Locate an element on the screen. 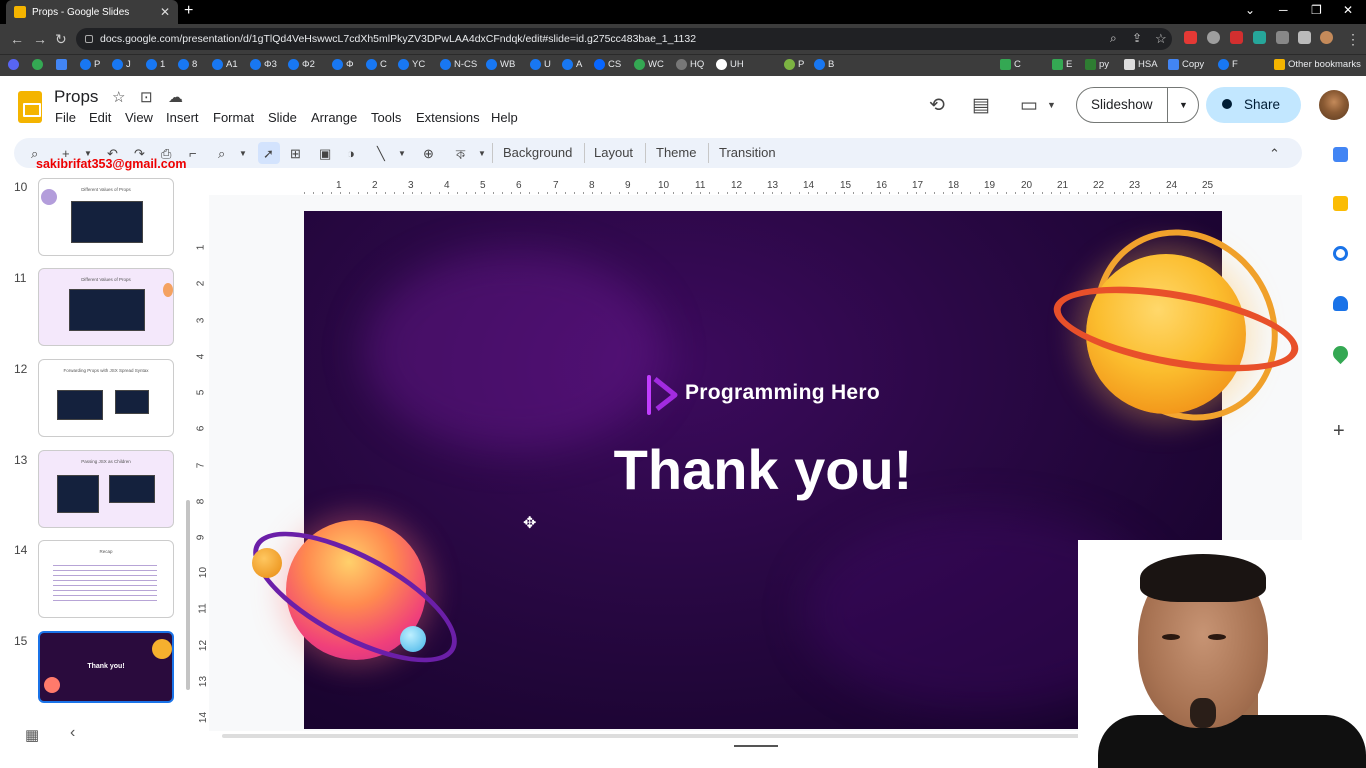 The height and width of the screenshot is (768, 1366). share-button: Share is located at coordinates (1253, 105).